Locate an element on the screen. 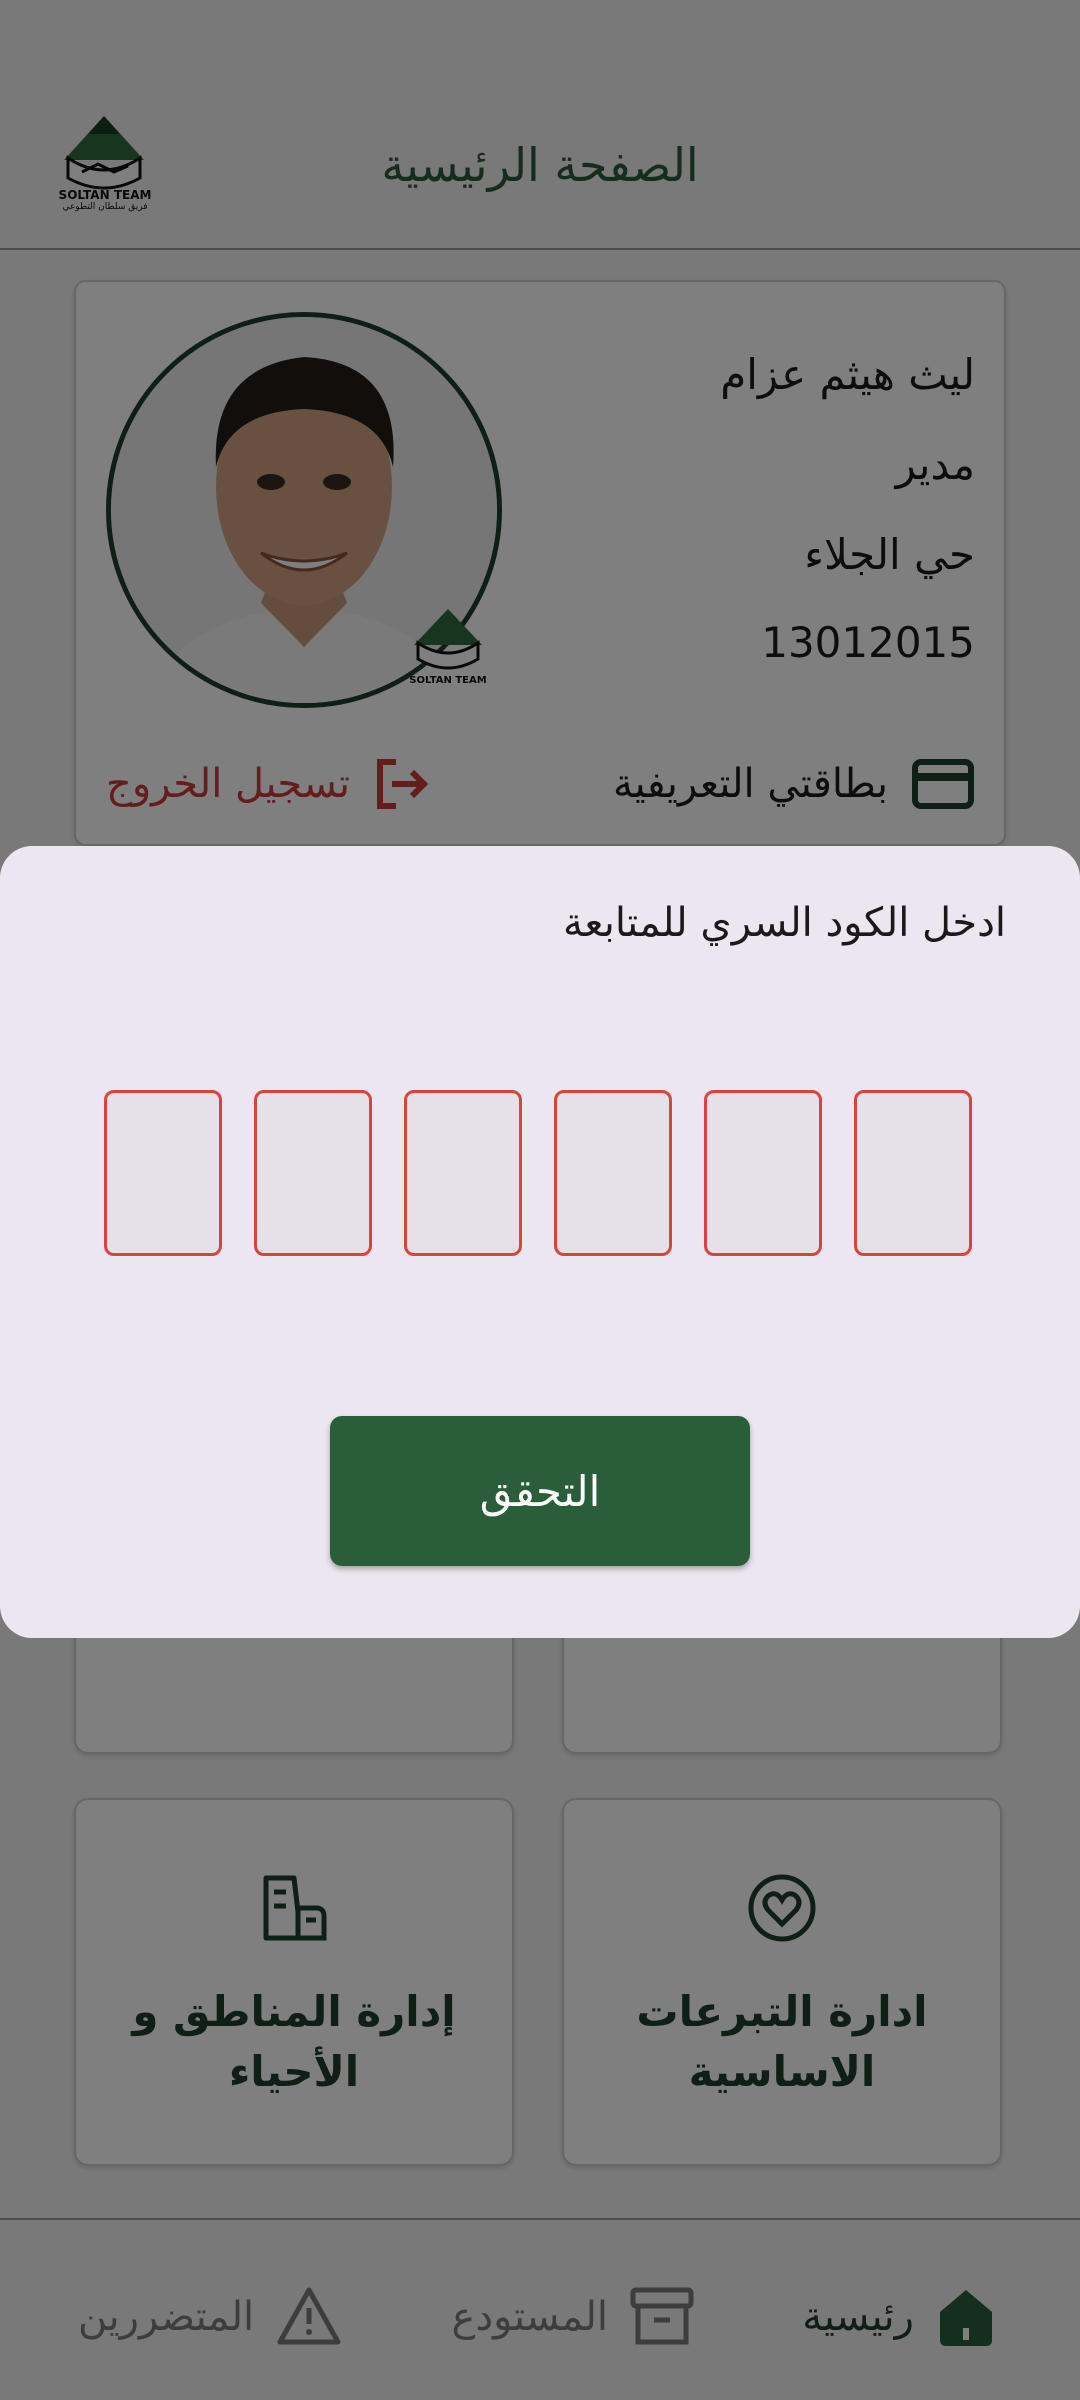  dialog-title: ادخل الكود السري للمتابعة is located at coordinates (784, 923).